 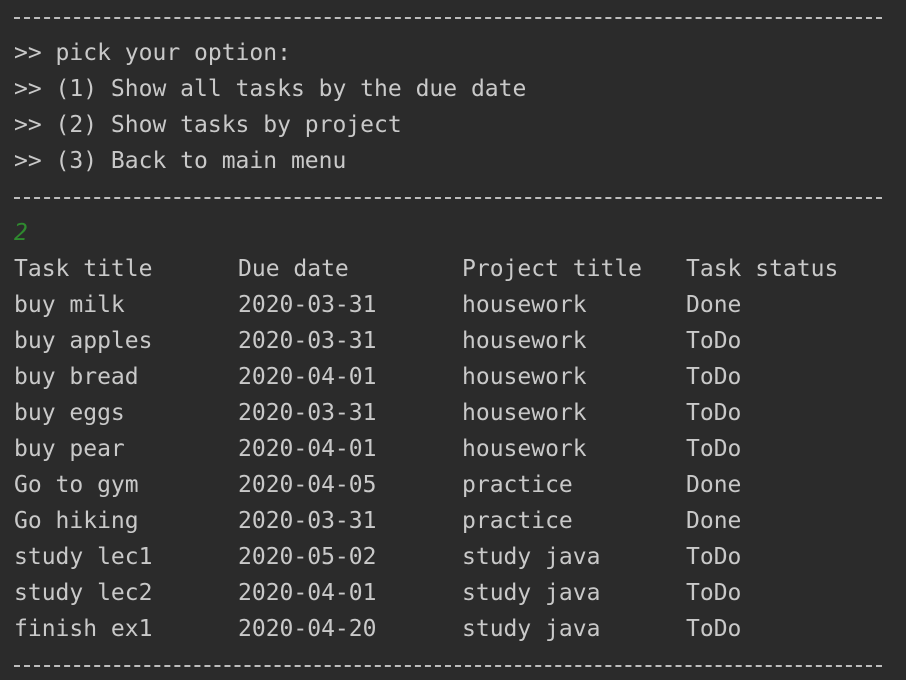 What do you see at coordinates (83, 269) in the screenshot?
I see `header-task-title: Task title` at bounding box center [83, 269].